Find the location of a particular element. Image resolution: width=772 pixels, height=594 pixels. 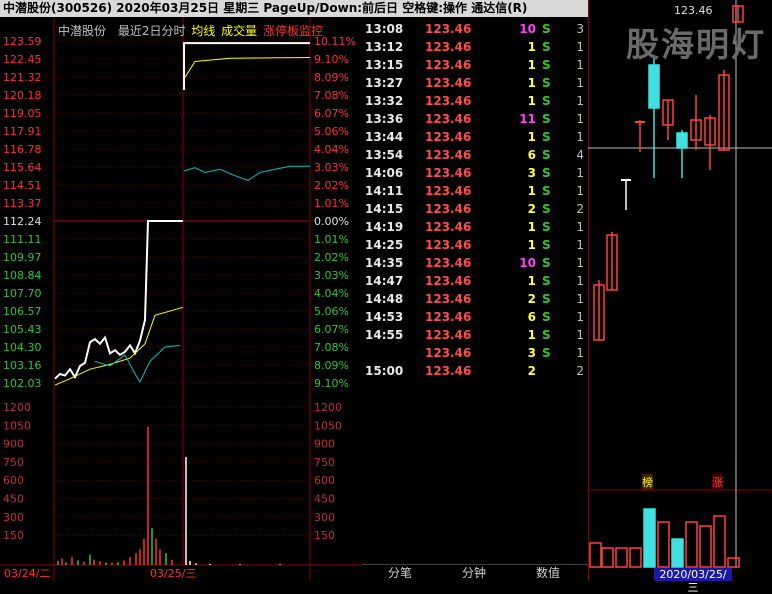

price-tick-label: 103.16 is located at coordinates (22, 365).